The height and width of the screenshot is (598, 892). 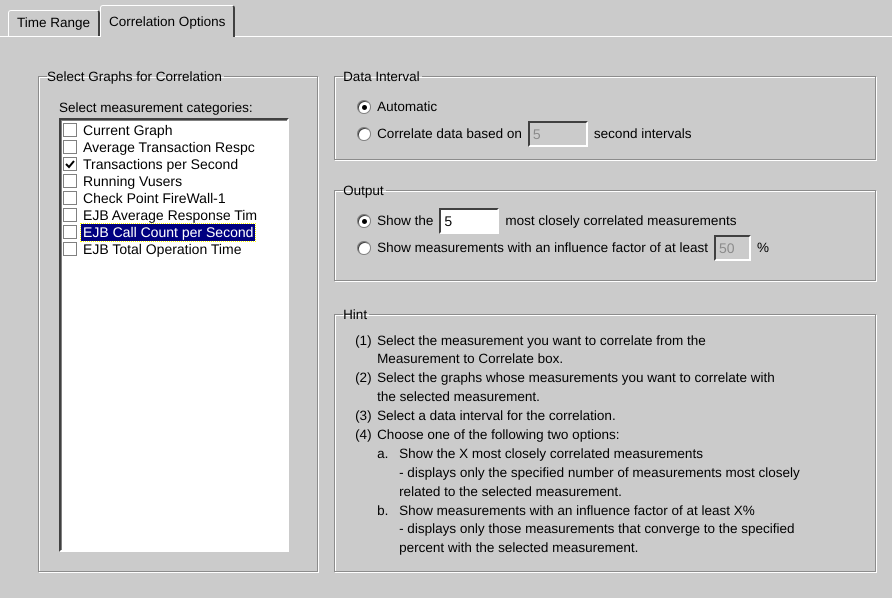 I want to click on list-item: EJB Total Operation Time, so click(x=162, y=249).